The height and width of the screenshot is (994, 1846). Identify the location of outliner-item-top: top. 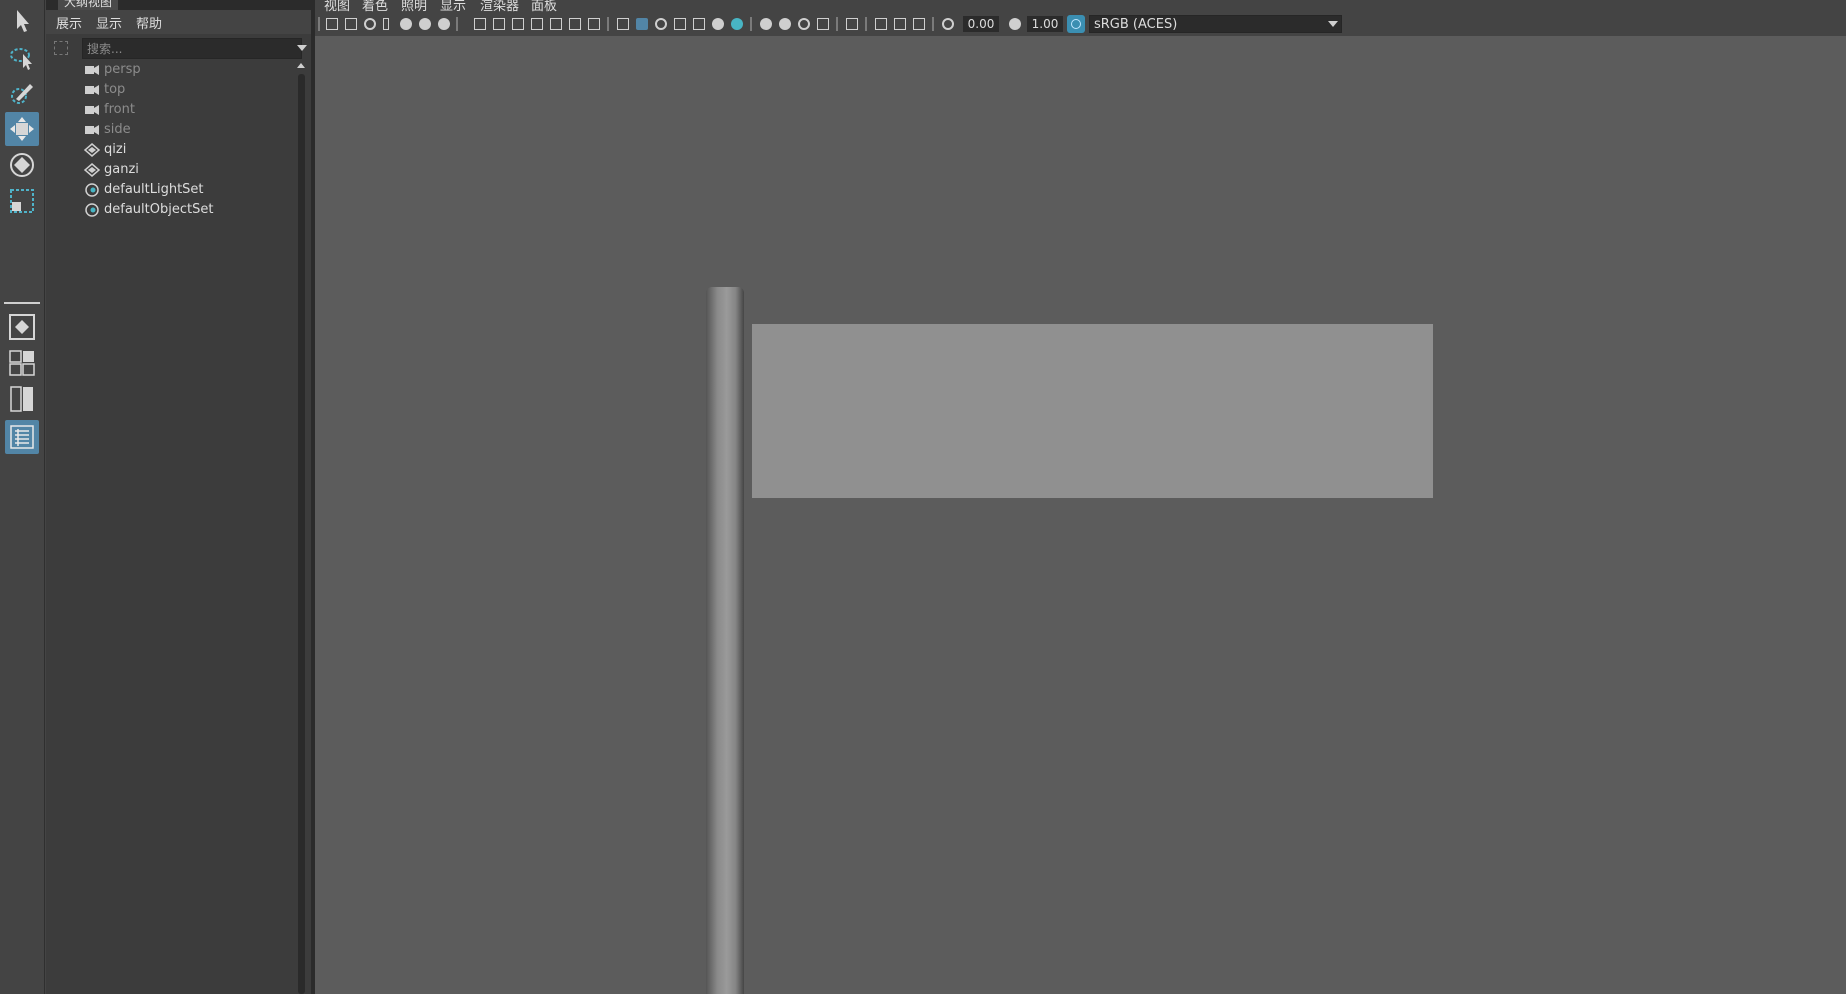
(170, 90).